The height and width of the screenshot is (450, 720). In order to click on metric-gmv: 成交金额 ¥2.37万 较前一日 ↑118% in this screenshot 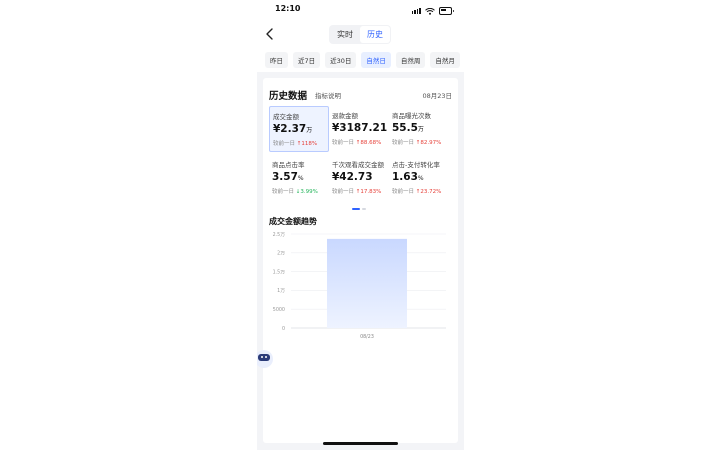, I will do `click(299, 129)`.